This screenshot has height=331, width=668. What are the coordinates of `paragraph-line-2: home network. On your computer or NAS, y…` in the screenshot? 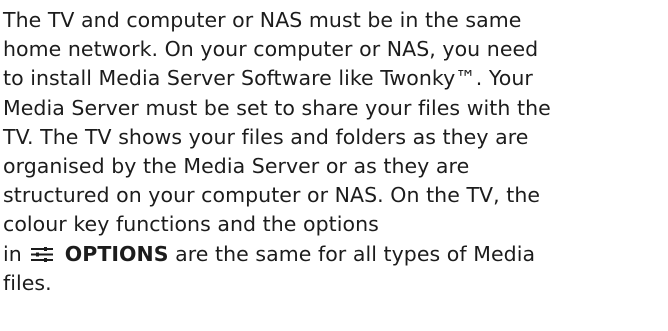 It's located at (271, 49).